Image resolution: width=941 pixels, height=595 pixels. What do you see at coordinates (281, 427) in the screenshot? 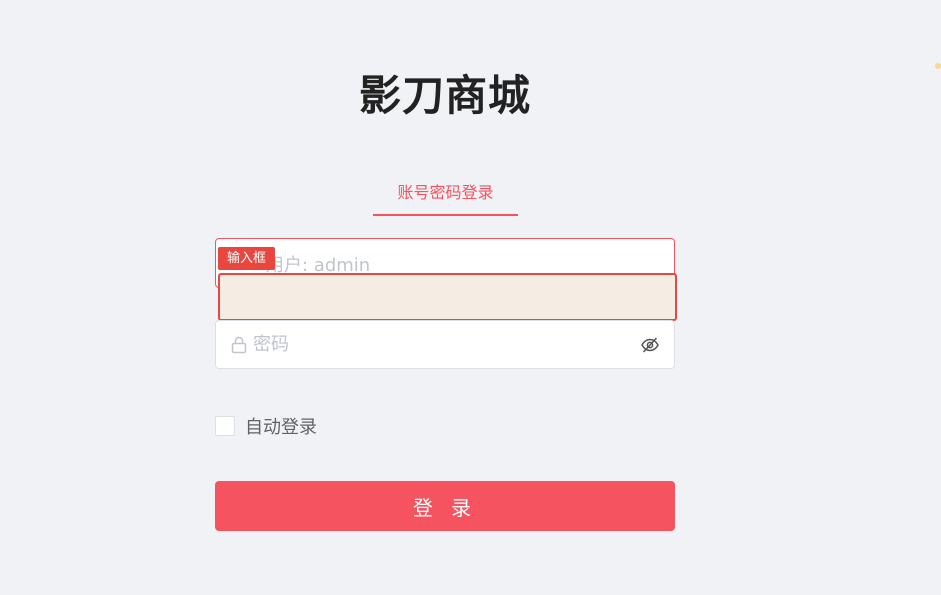
I see `remember-label: 自动登录` at bounding box center [281, 427].